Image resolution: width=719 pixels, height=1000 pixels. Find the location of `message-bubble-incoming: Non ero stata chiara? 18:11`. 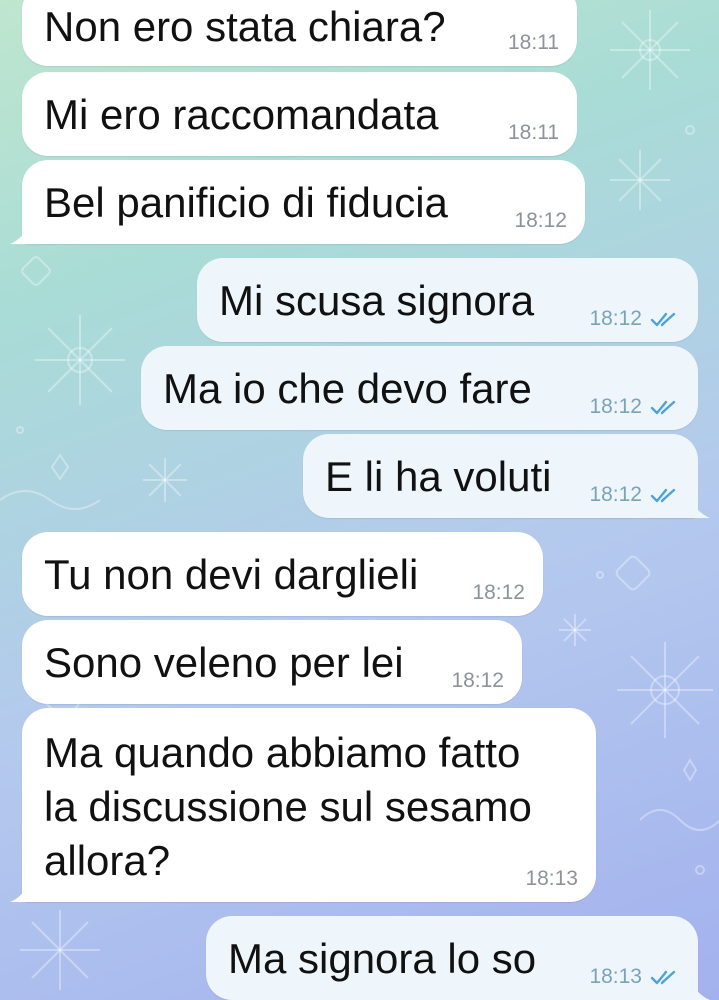

message-bubble-incoming: Non ero stata chiara? 18:11 is located at coordinates (299, 33).